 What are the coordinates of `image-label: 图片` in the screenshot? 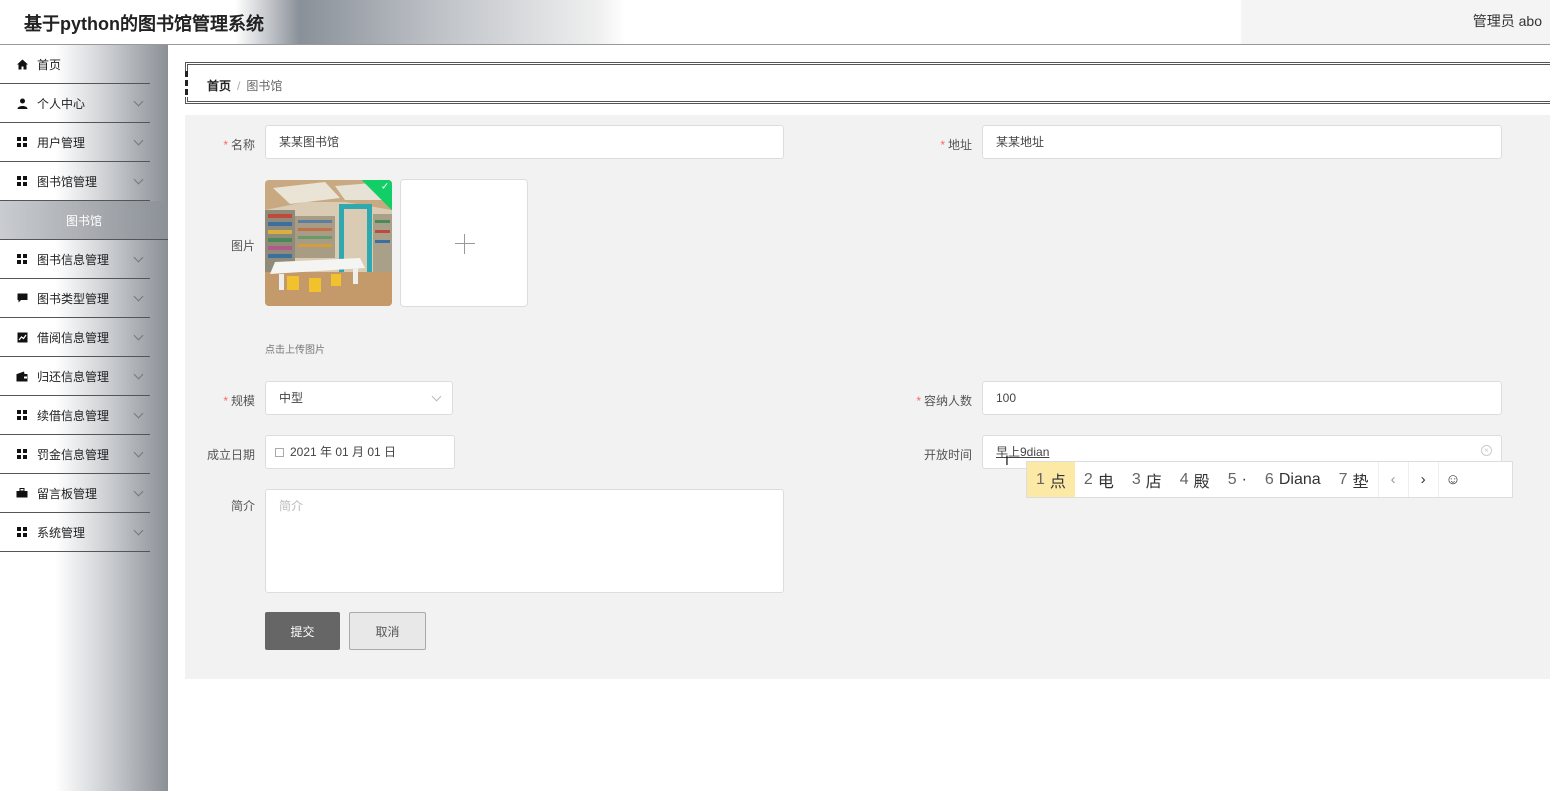 It's located at (242, 246).